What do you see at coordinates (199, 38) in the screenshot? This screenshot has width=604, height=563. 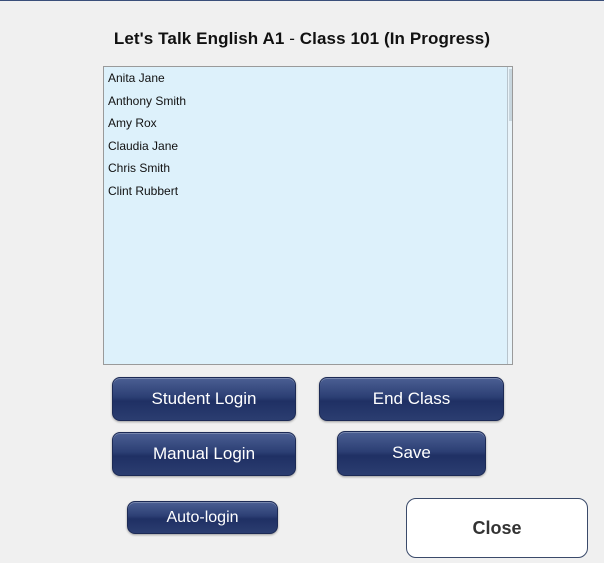 I see `class-course-name: Let's Talk English A1` at bounding box center [199, 38].